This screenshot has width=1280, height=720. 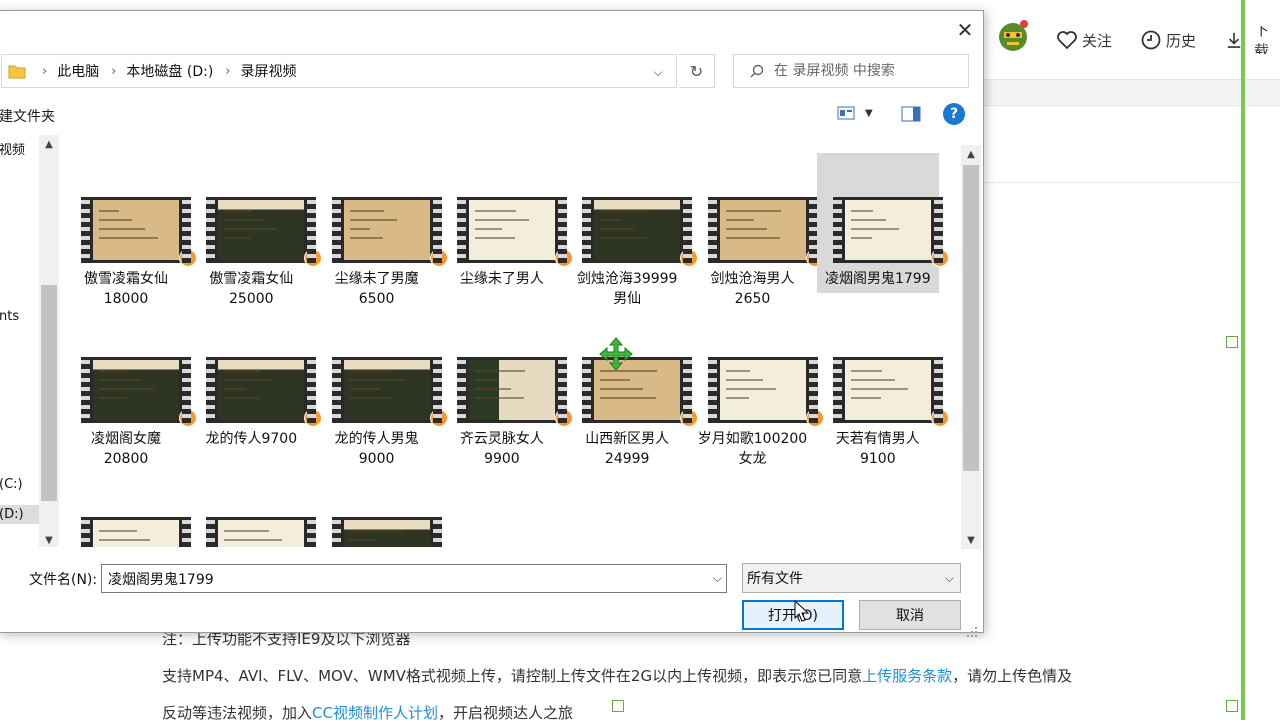 I want to click on file-item: ▶ 齐云灵脉女人 9900, so click(x=507, y=390).